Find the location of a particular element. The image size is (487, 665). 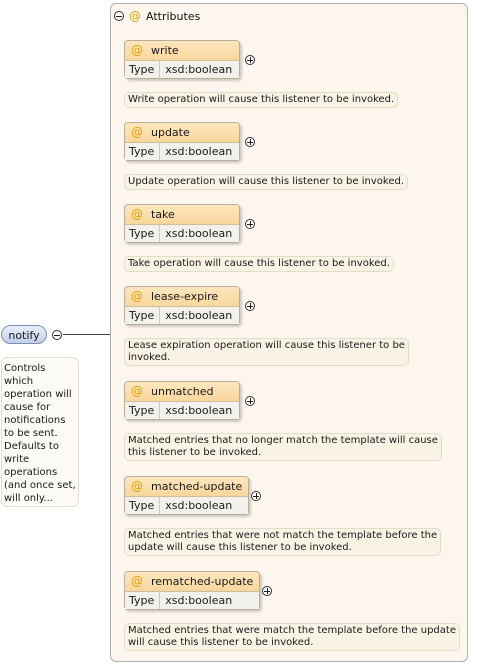

attribute-name: rematched-update is located at coordinates (202, 581).